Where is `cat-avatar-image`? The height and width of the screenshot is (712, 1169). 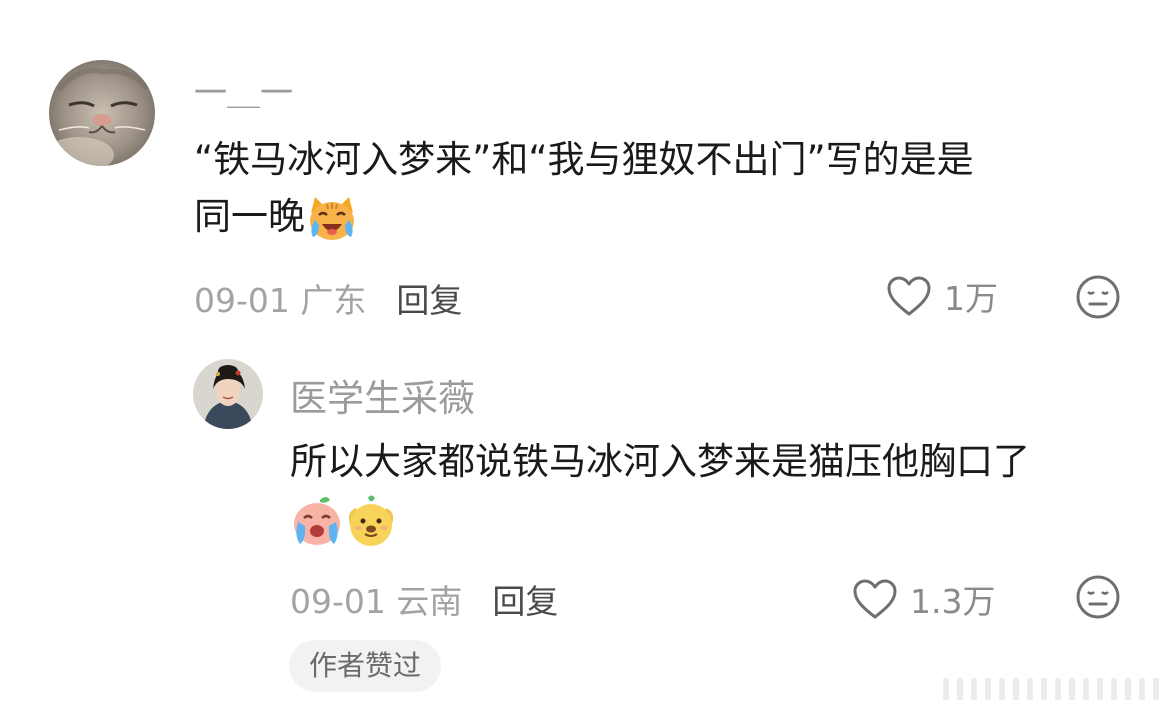
cat-avatar-image is located at coordinates (102, 113).